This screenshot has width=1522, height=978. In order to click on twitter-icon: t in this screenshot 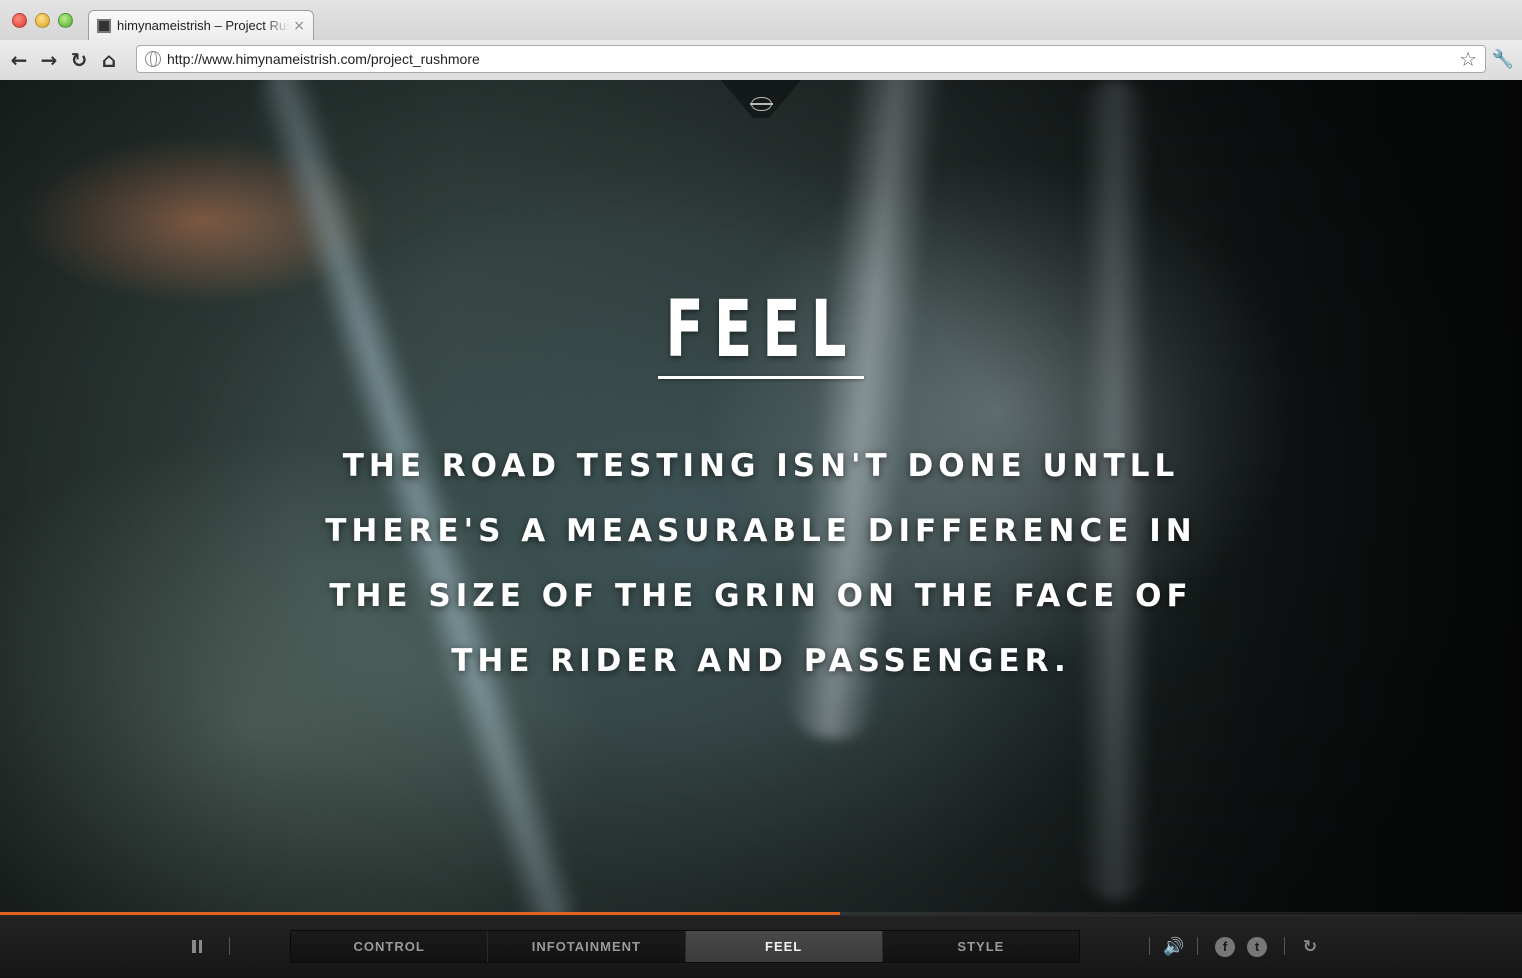, I will do `click(1257, 947)`.